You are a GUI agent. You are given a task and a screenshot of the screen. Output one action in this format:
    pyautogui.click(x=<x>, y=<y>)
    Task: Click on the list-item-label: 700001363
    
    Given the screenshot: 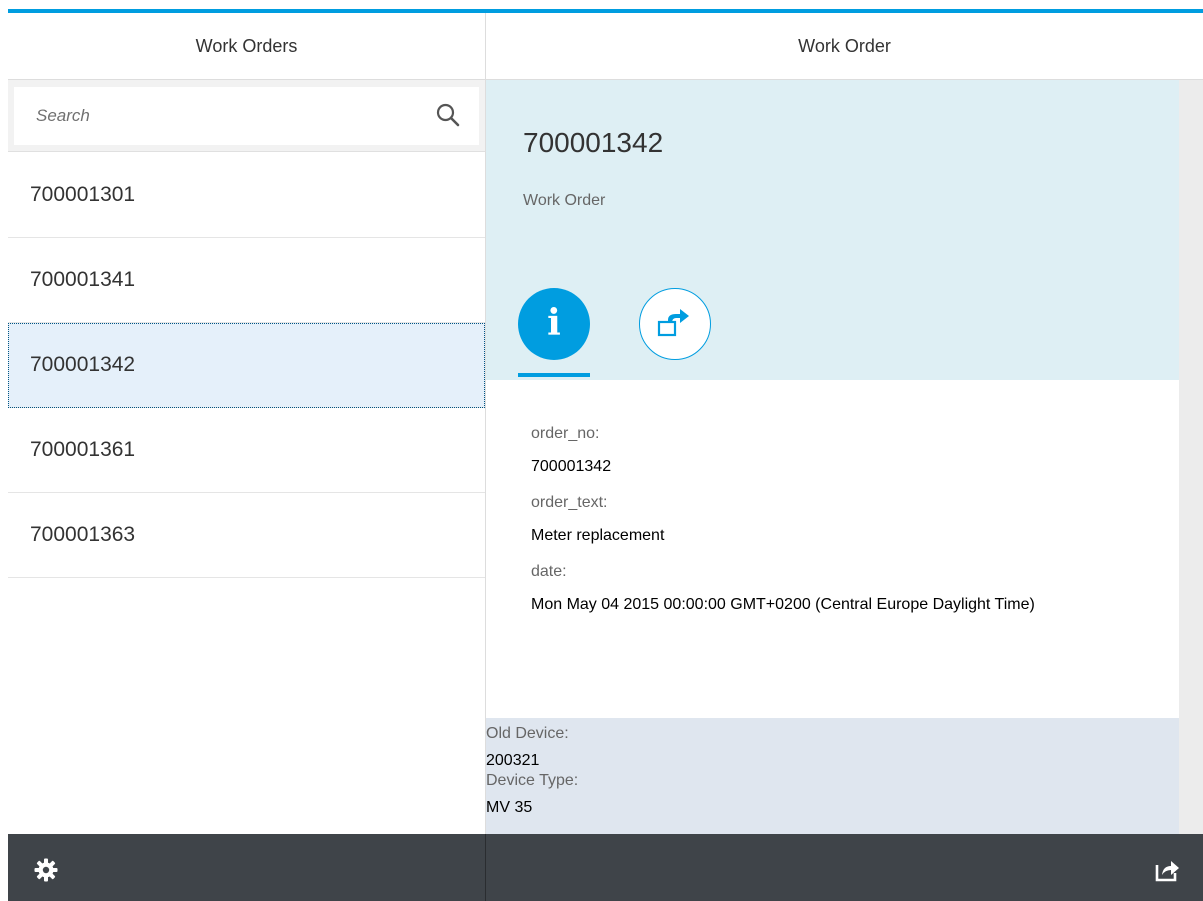 What is the action you would take?
    pyautogui.click(x=83, y=534)
    